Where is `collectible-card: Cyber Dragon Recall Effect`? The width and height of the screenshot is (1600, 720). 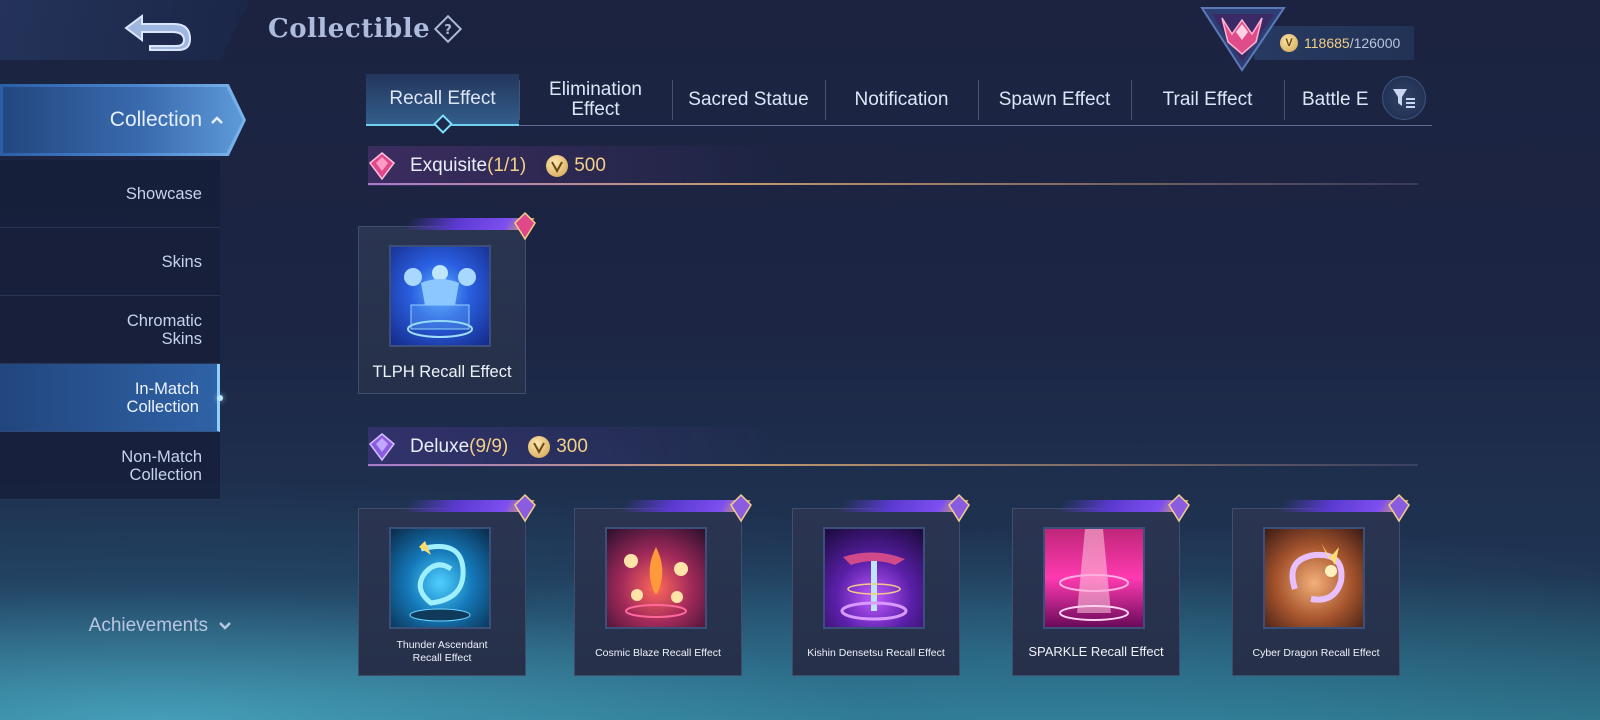
collectible-card: Cyber Dragon Recall Effect is located at coordinates (1321, 584).